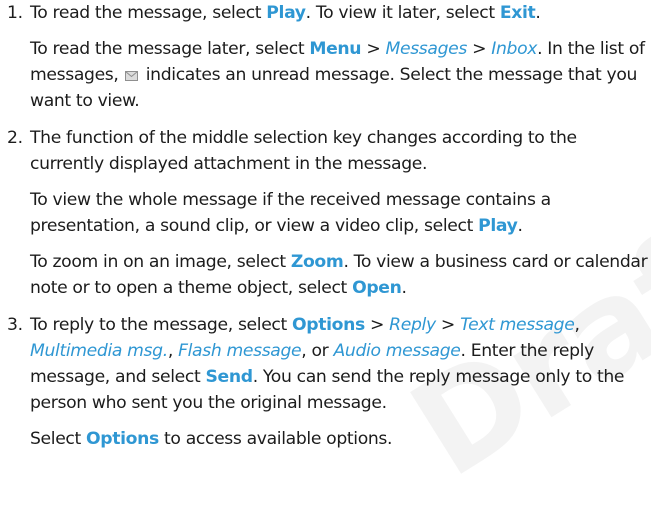  I want to click on text-message-option: Text message, so click(517, 325).